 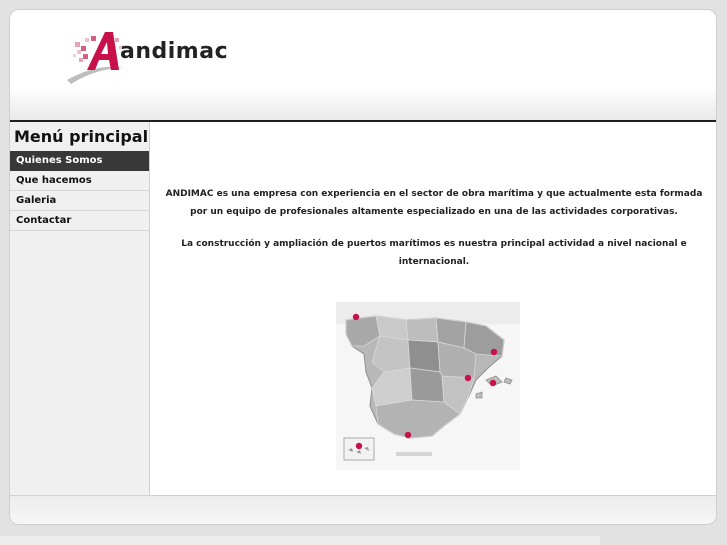 I want to click on bottom-scrollbar, so click(x=300, y=540).